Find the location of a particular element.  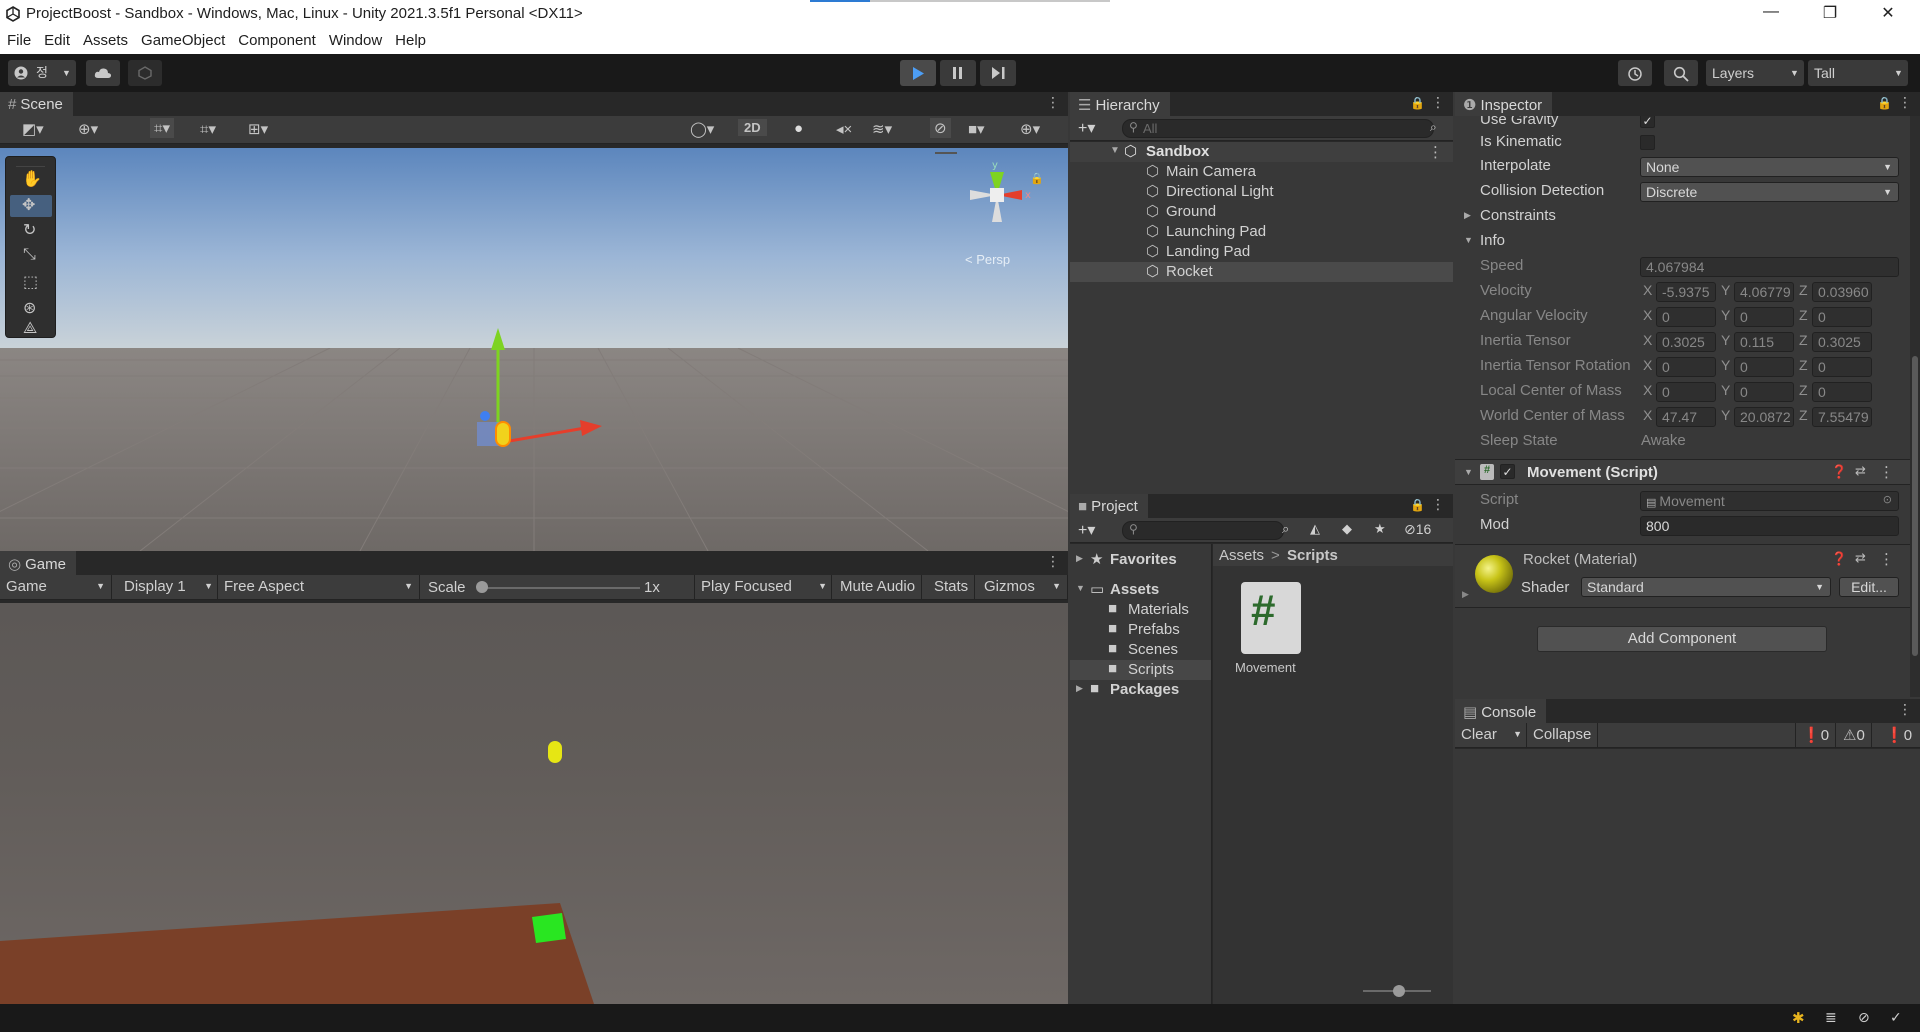

create-button: +▾ is located at coordinates (1086, 128).